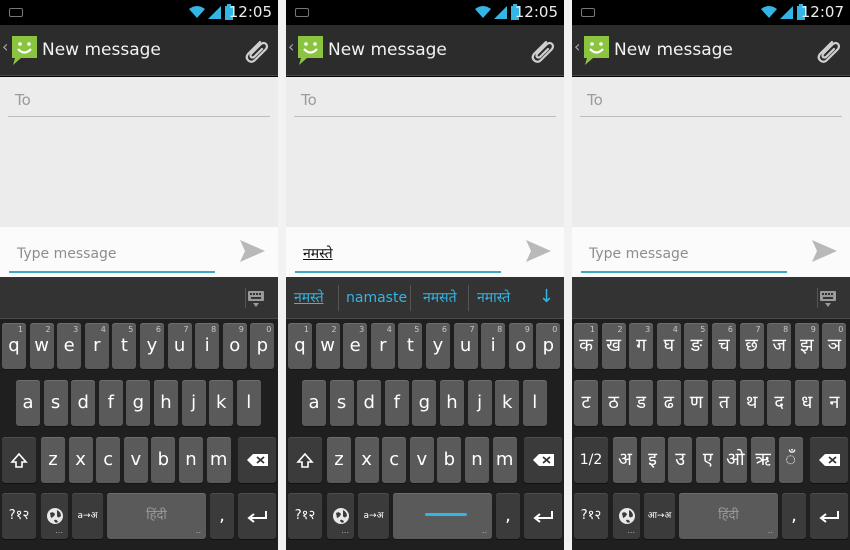 The height and width of the screenshot is (550, 850). I want to click on key-2: w2, so click(327, 346).